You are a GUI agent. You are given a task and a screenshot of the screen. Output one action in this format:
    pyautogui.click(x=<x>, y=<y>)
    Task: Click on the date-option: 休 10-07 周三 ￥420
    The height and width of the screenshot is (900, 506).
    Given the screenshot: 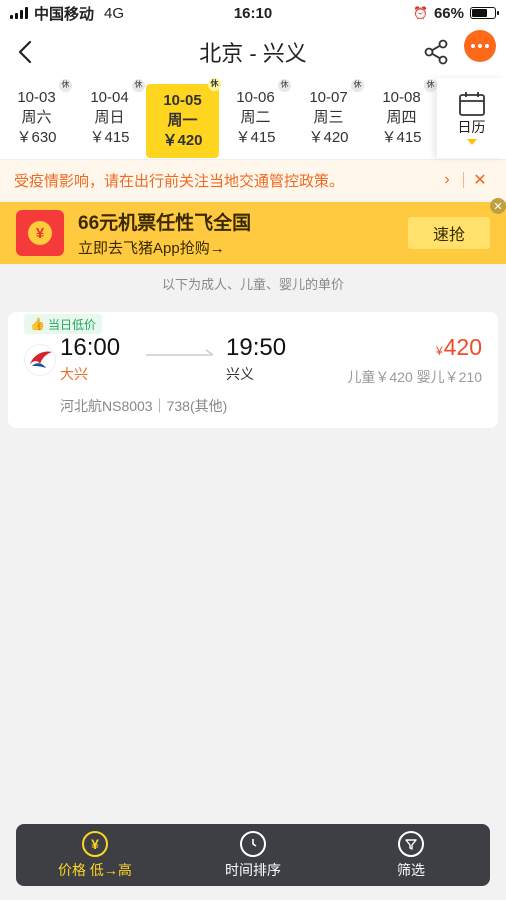 What is the action you would take?
    pyautogui.click(x=328, y=118)
    